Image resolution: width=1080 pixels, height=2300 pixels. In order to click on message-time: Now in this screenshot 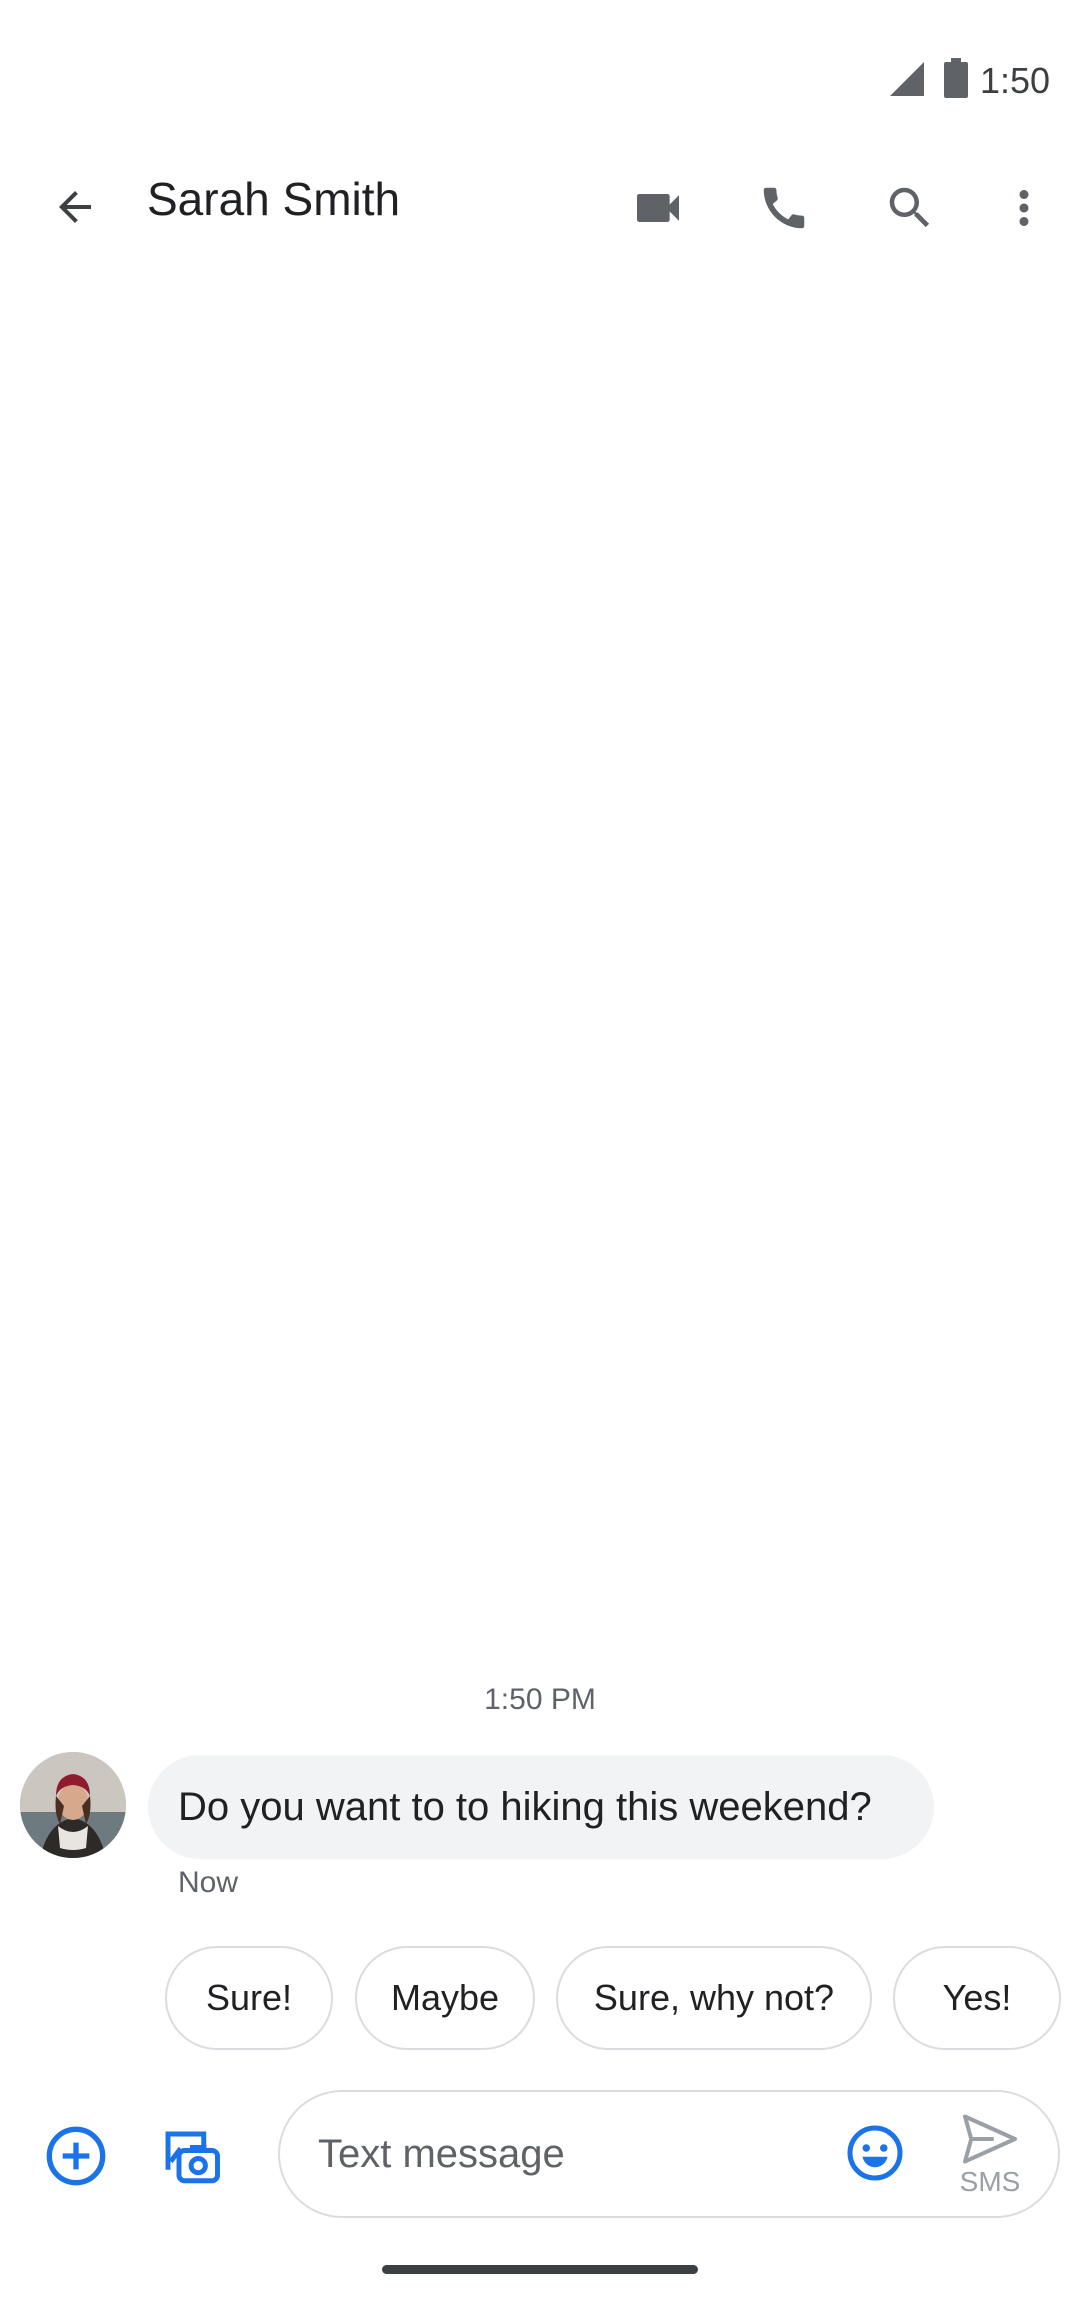, I will do `click(208, 1882)`.